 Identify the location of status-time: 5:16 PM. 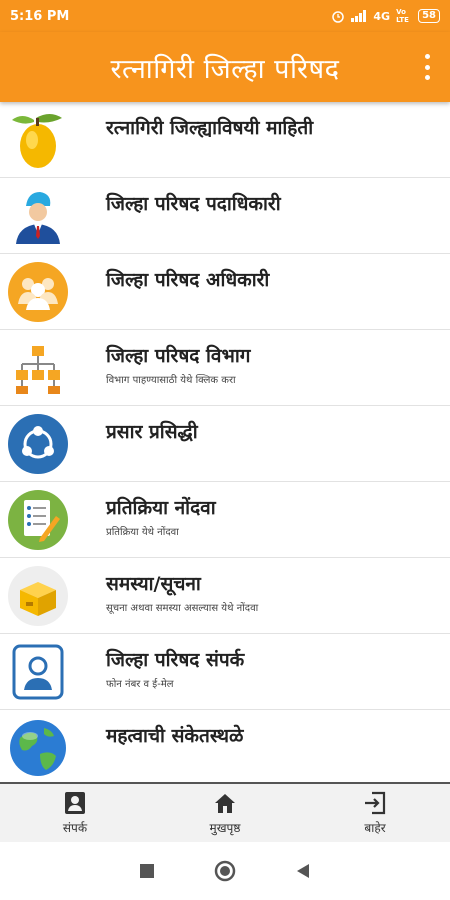
(40, 16).